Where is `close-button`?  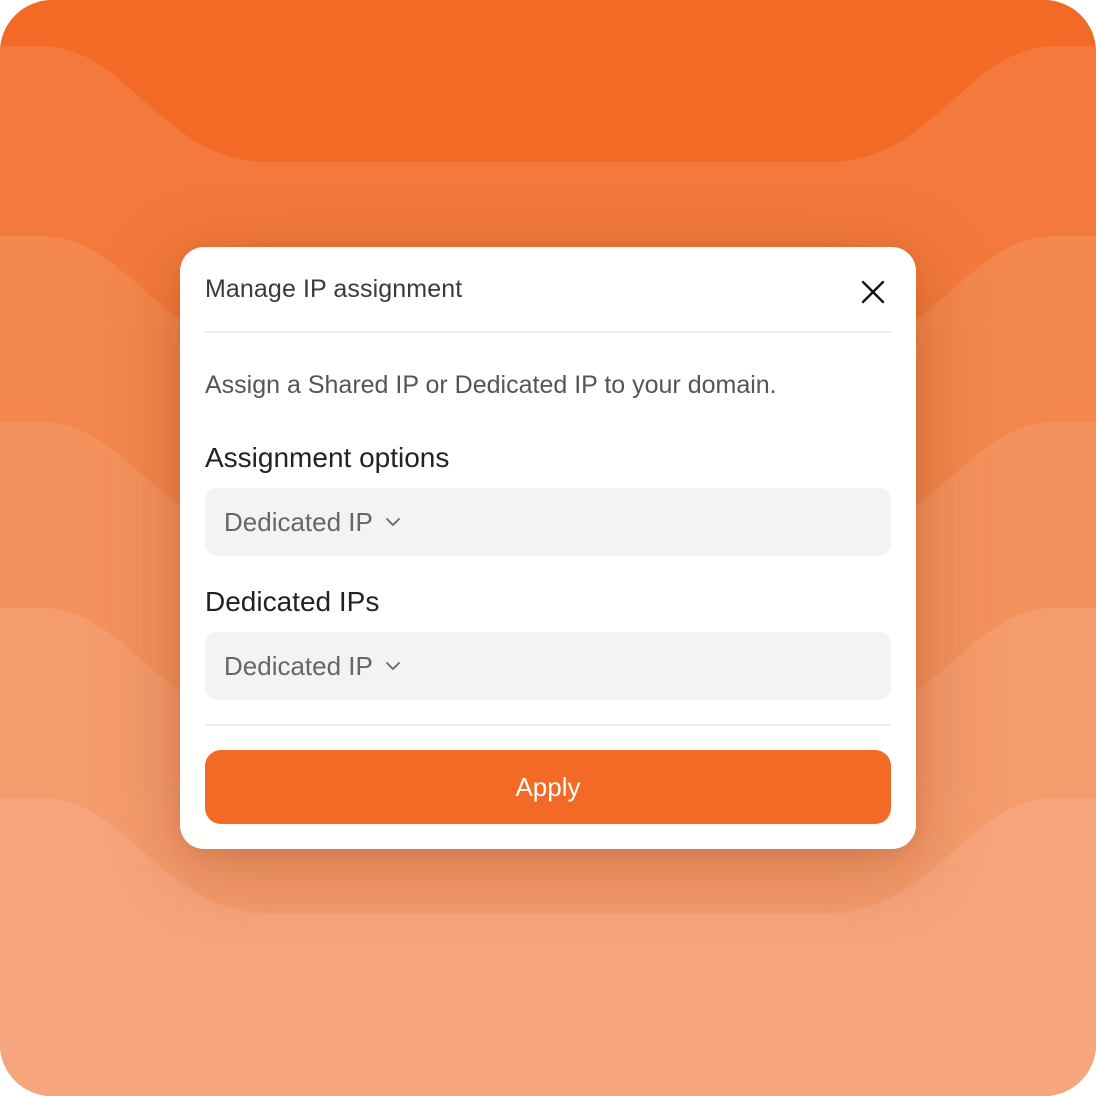
close-button is located at coordinates (873, 292).